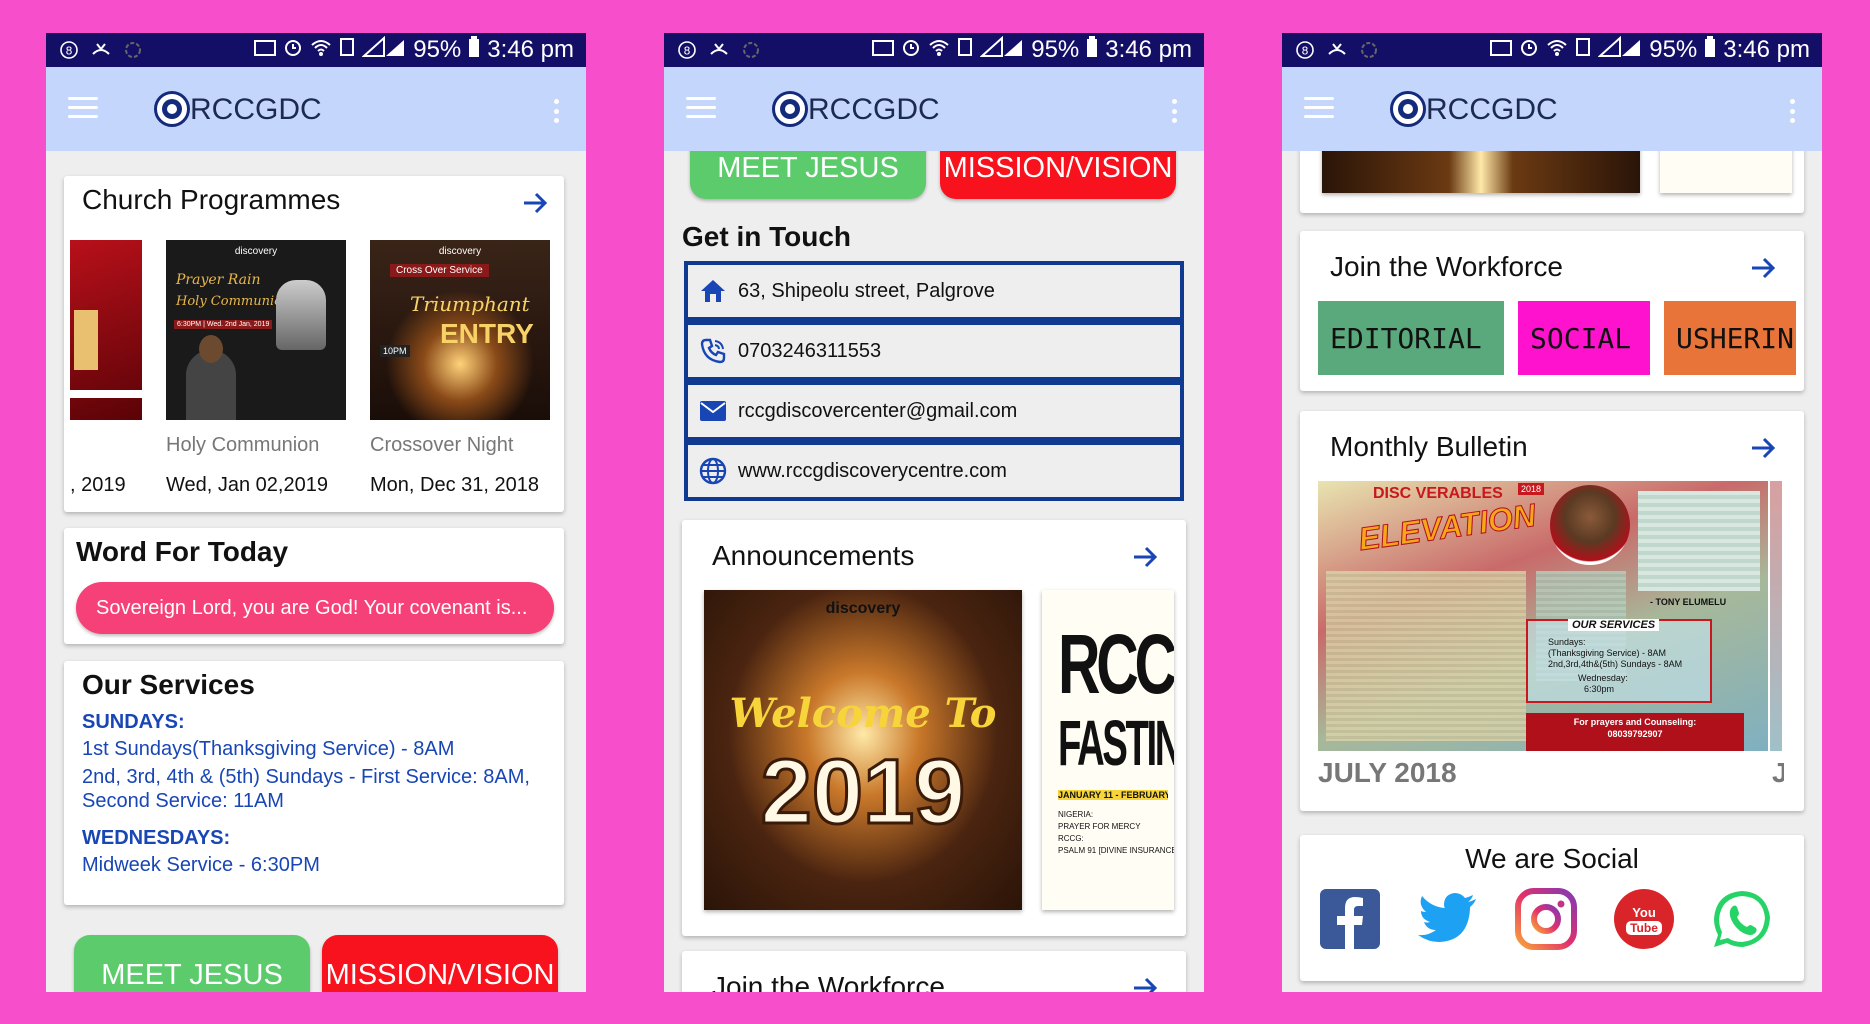 The width and height of the screenshot is (1870, 1024). Describe the element at coordinates (1546, 919) in the screenshot. I see `instagram-icon` at that location.